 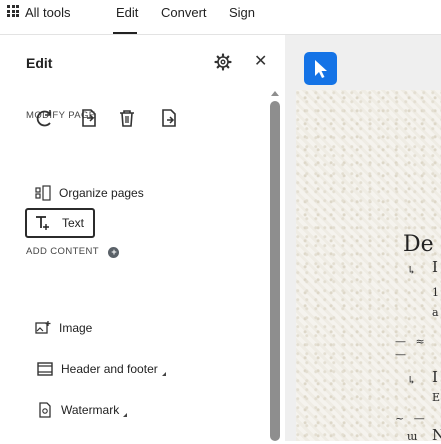 What do you see at coordinates (223, 62) in the screenshot?
I see `gear-icon` at bounding box center [223, 62].